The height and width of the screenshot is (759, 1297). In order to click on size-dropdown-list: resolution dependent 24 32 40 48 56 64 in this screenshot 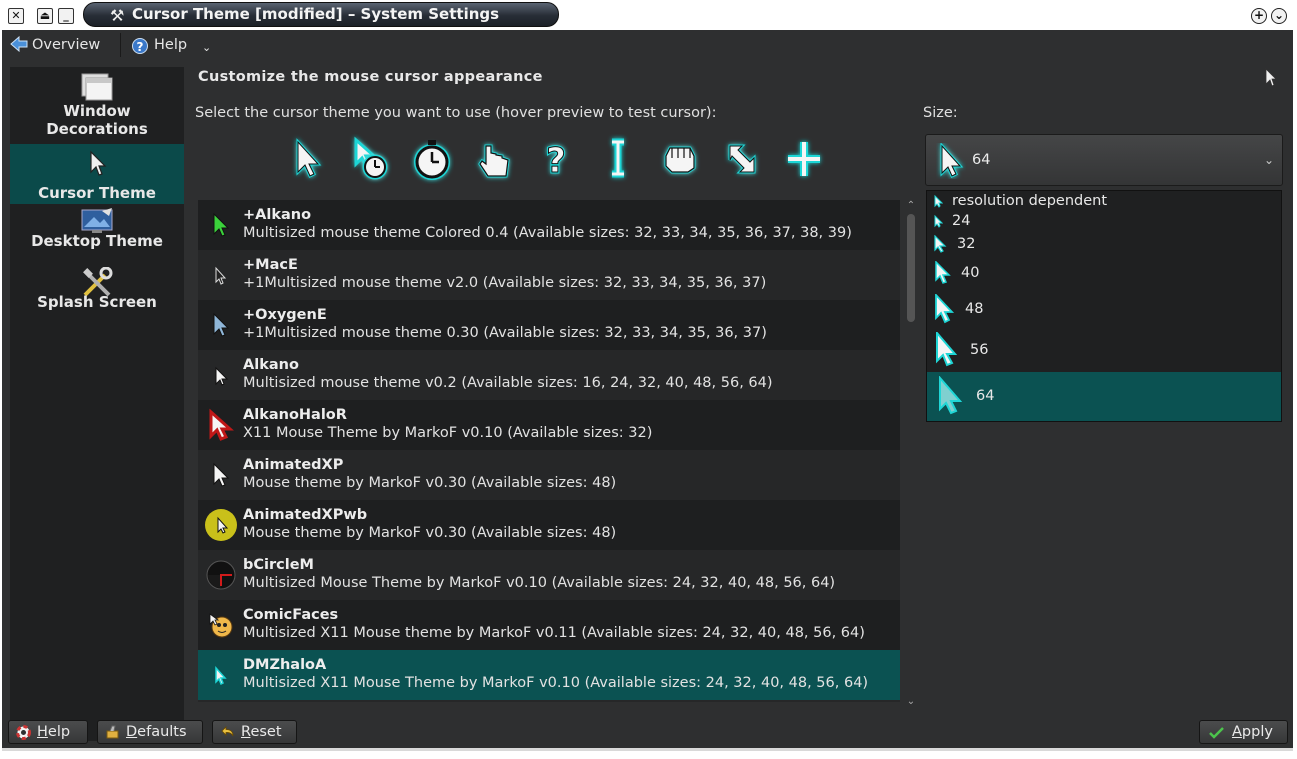, I will do `click(1104, 306)`.